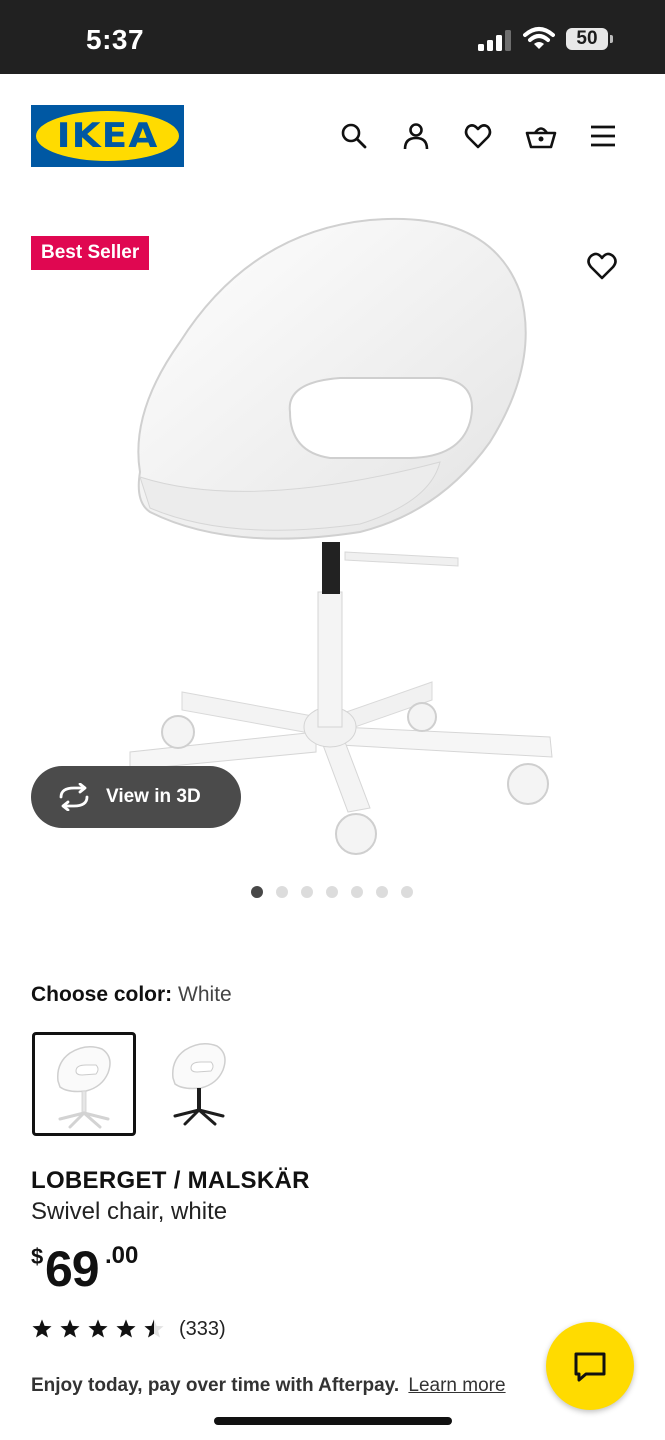 Image resolution: width=665 pixels, height=1440 pixels. Describe the element at coordinates (205, 994) in the screenshot. I see `selected-color-value: White` at that location.